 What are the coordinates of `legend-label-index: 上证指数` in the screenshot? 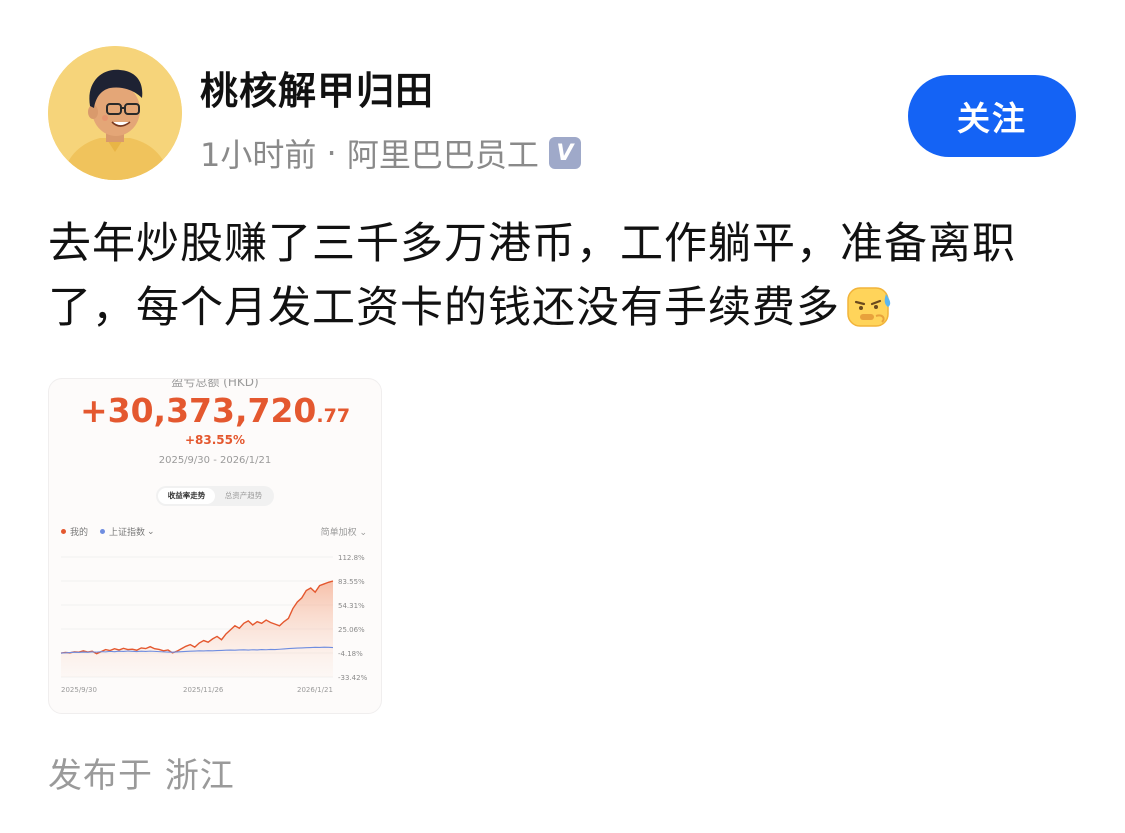 It's located at (127, 533).